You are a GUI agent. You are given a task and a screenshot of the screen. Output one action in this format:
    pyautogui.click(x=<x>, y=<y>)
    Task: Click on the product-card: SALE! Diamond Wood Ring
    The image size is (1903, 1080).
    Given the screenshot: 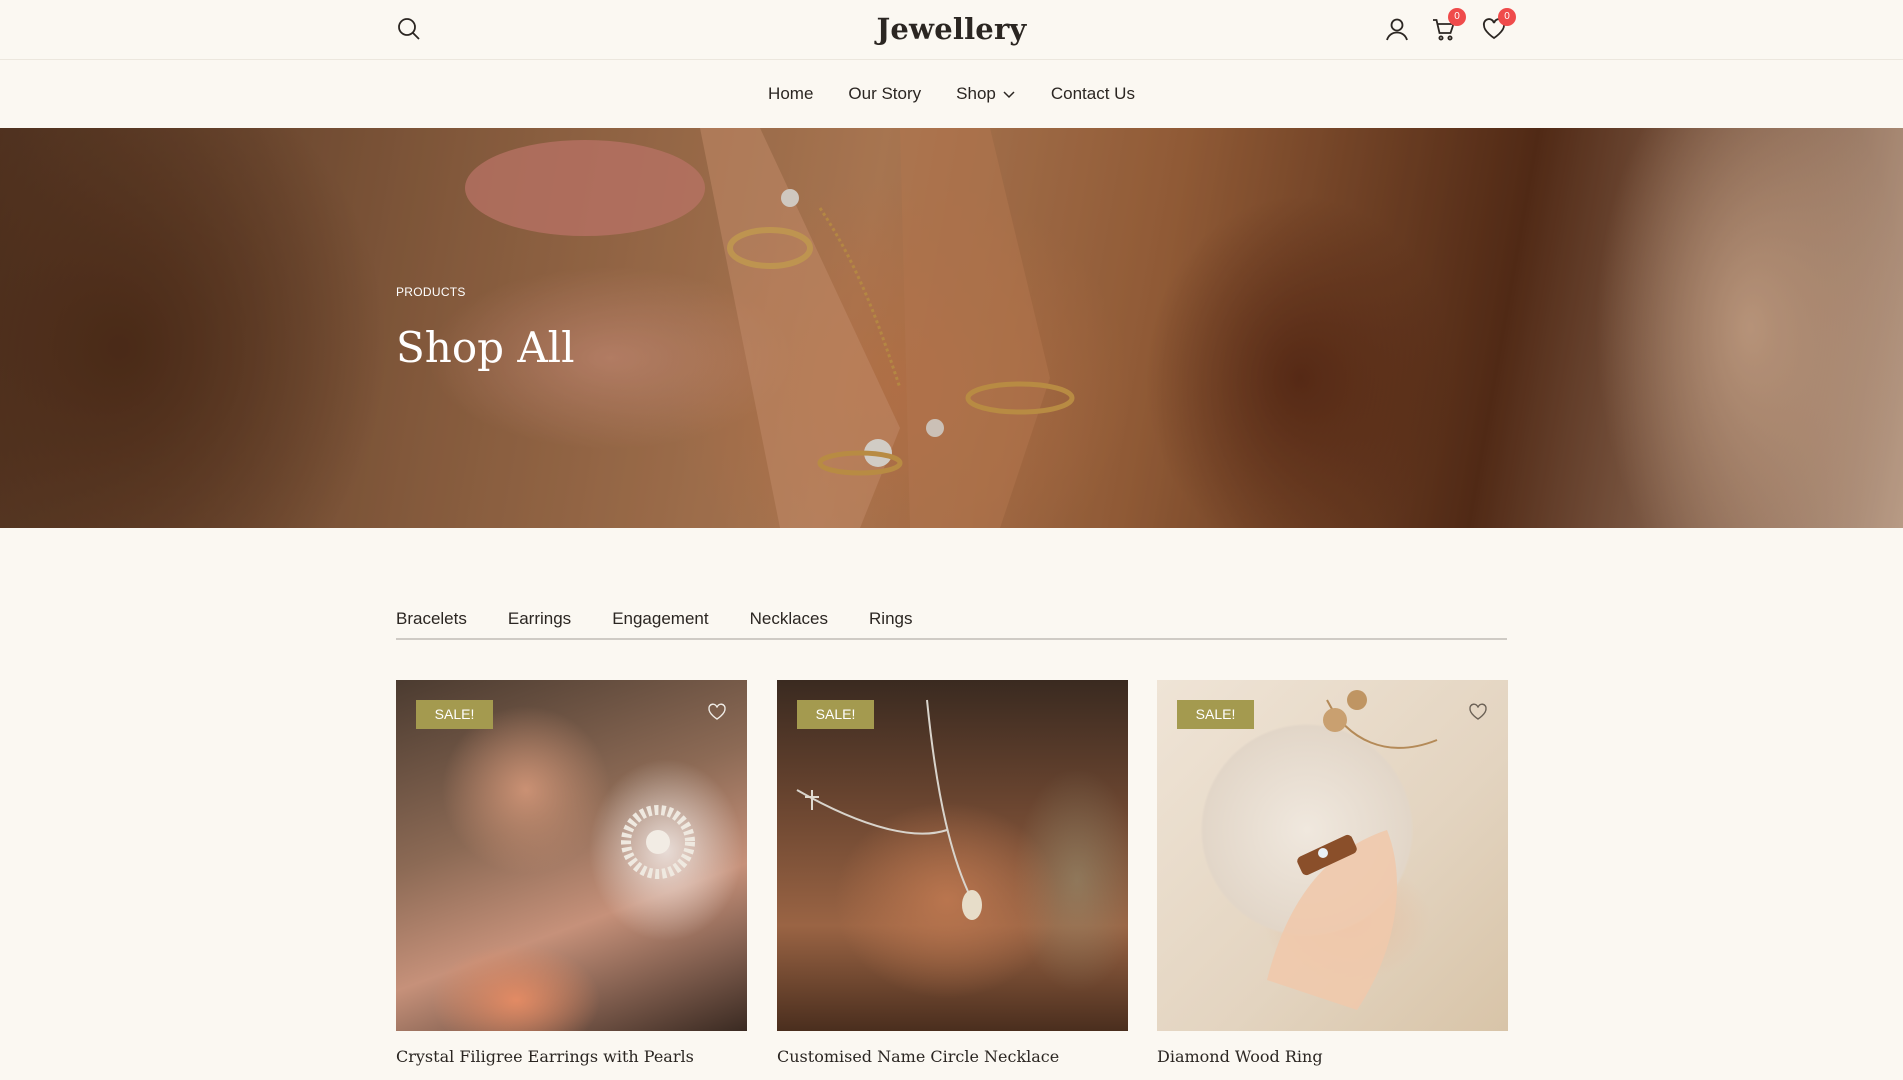 What is the action you would take?
    pyautogui.click(x=1332, y=873)
    